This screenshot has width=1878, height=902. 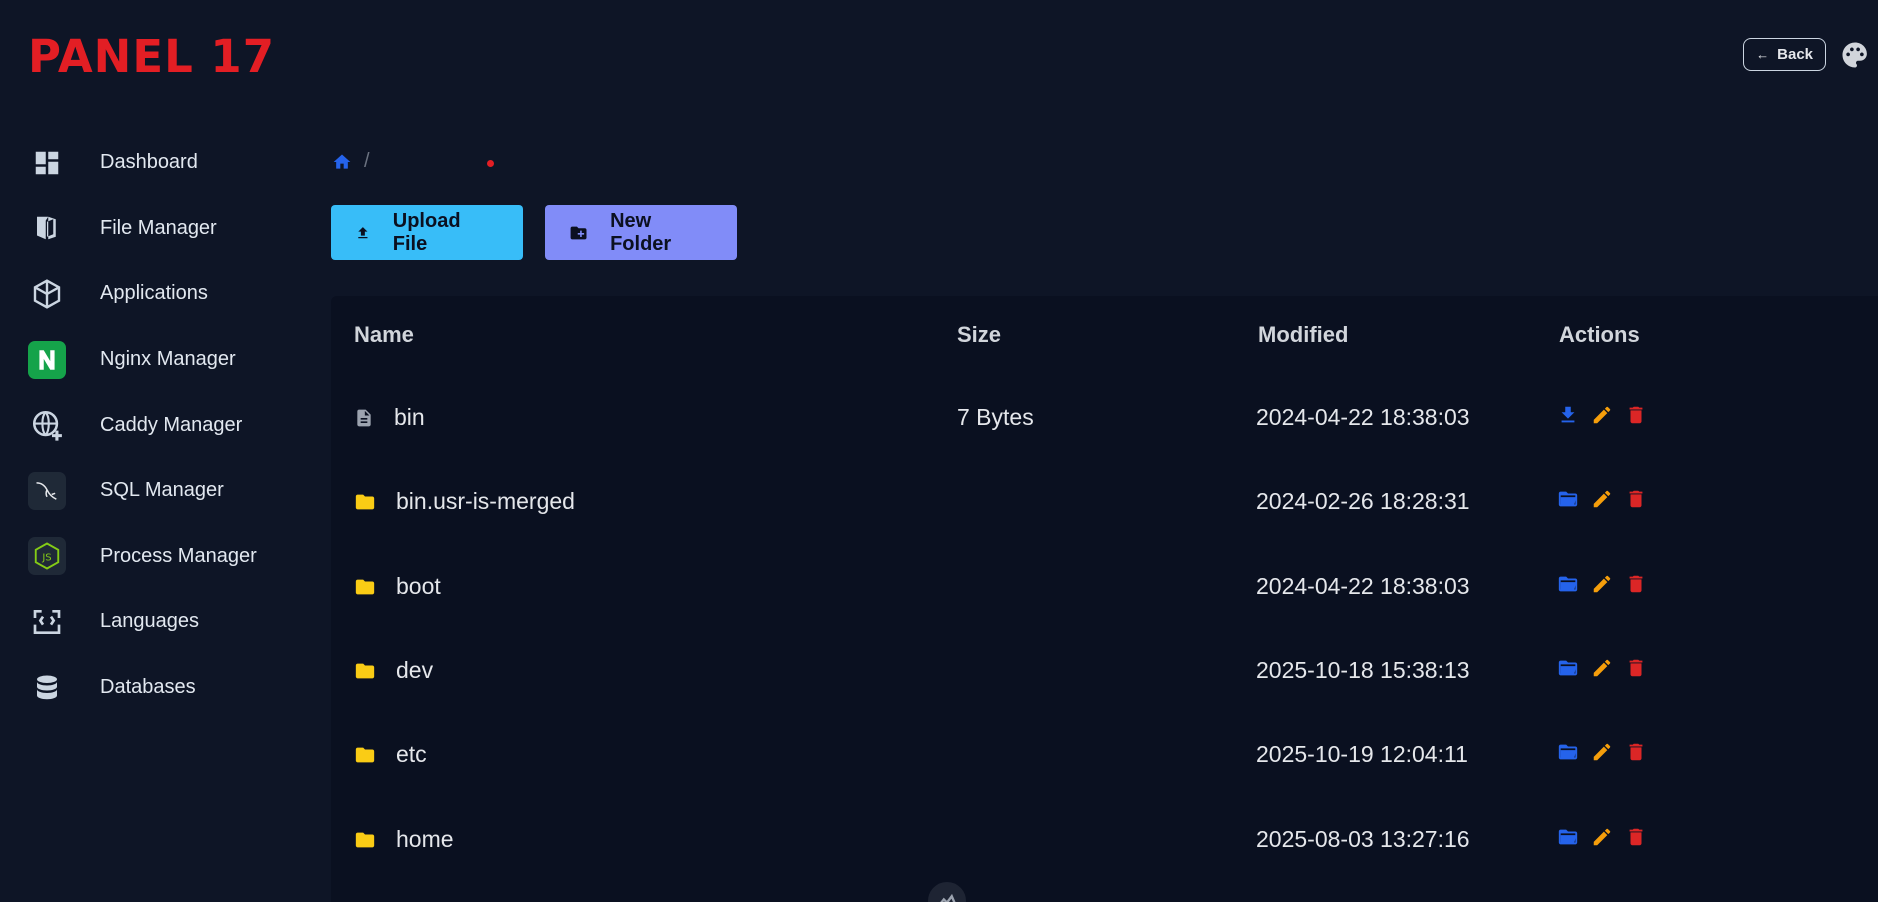 What do you see at coordinates (171, 424) in the screenshot?
I see `sidebar-item-label: Caddy Manager` at bounding box center [171, 424].